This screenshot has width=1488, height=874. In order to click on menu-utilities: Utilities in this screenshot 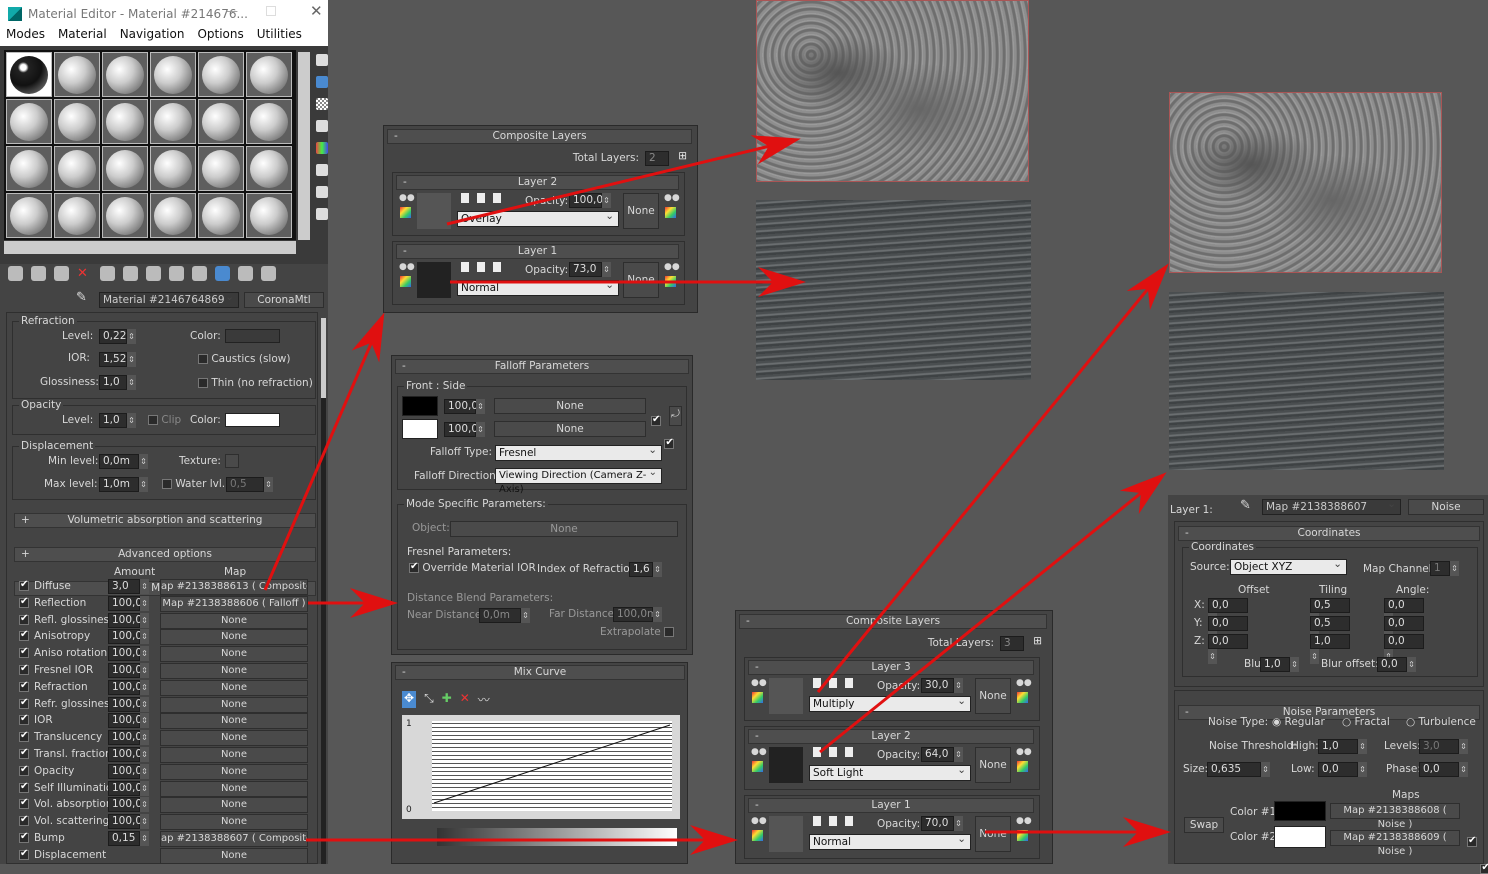, I will do `click(279, 36)`.